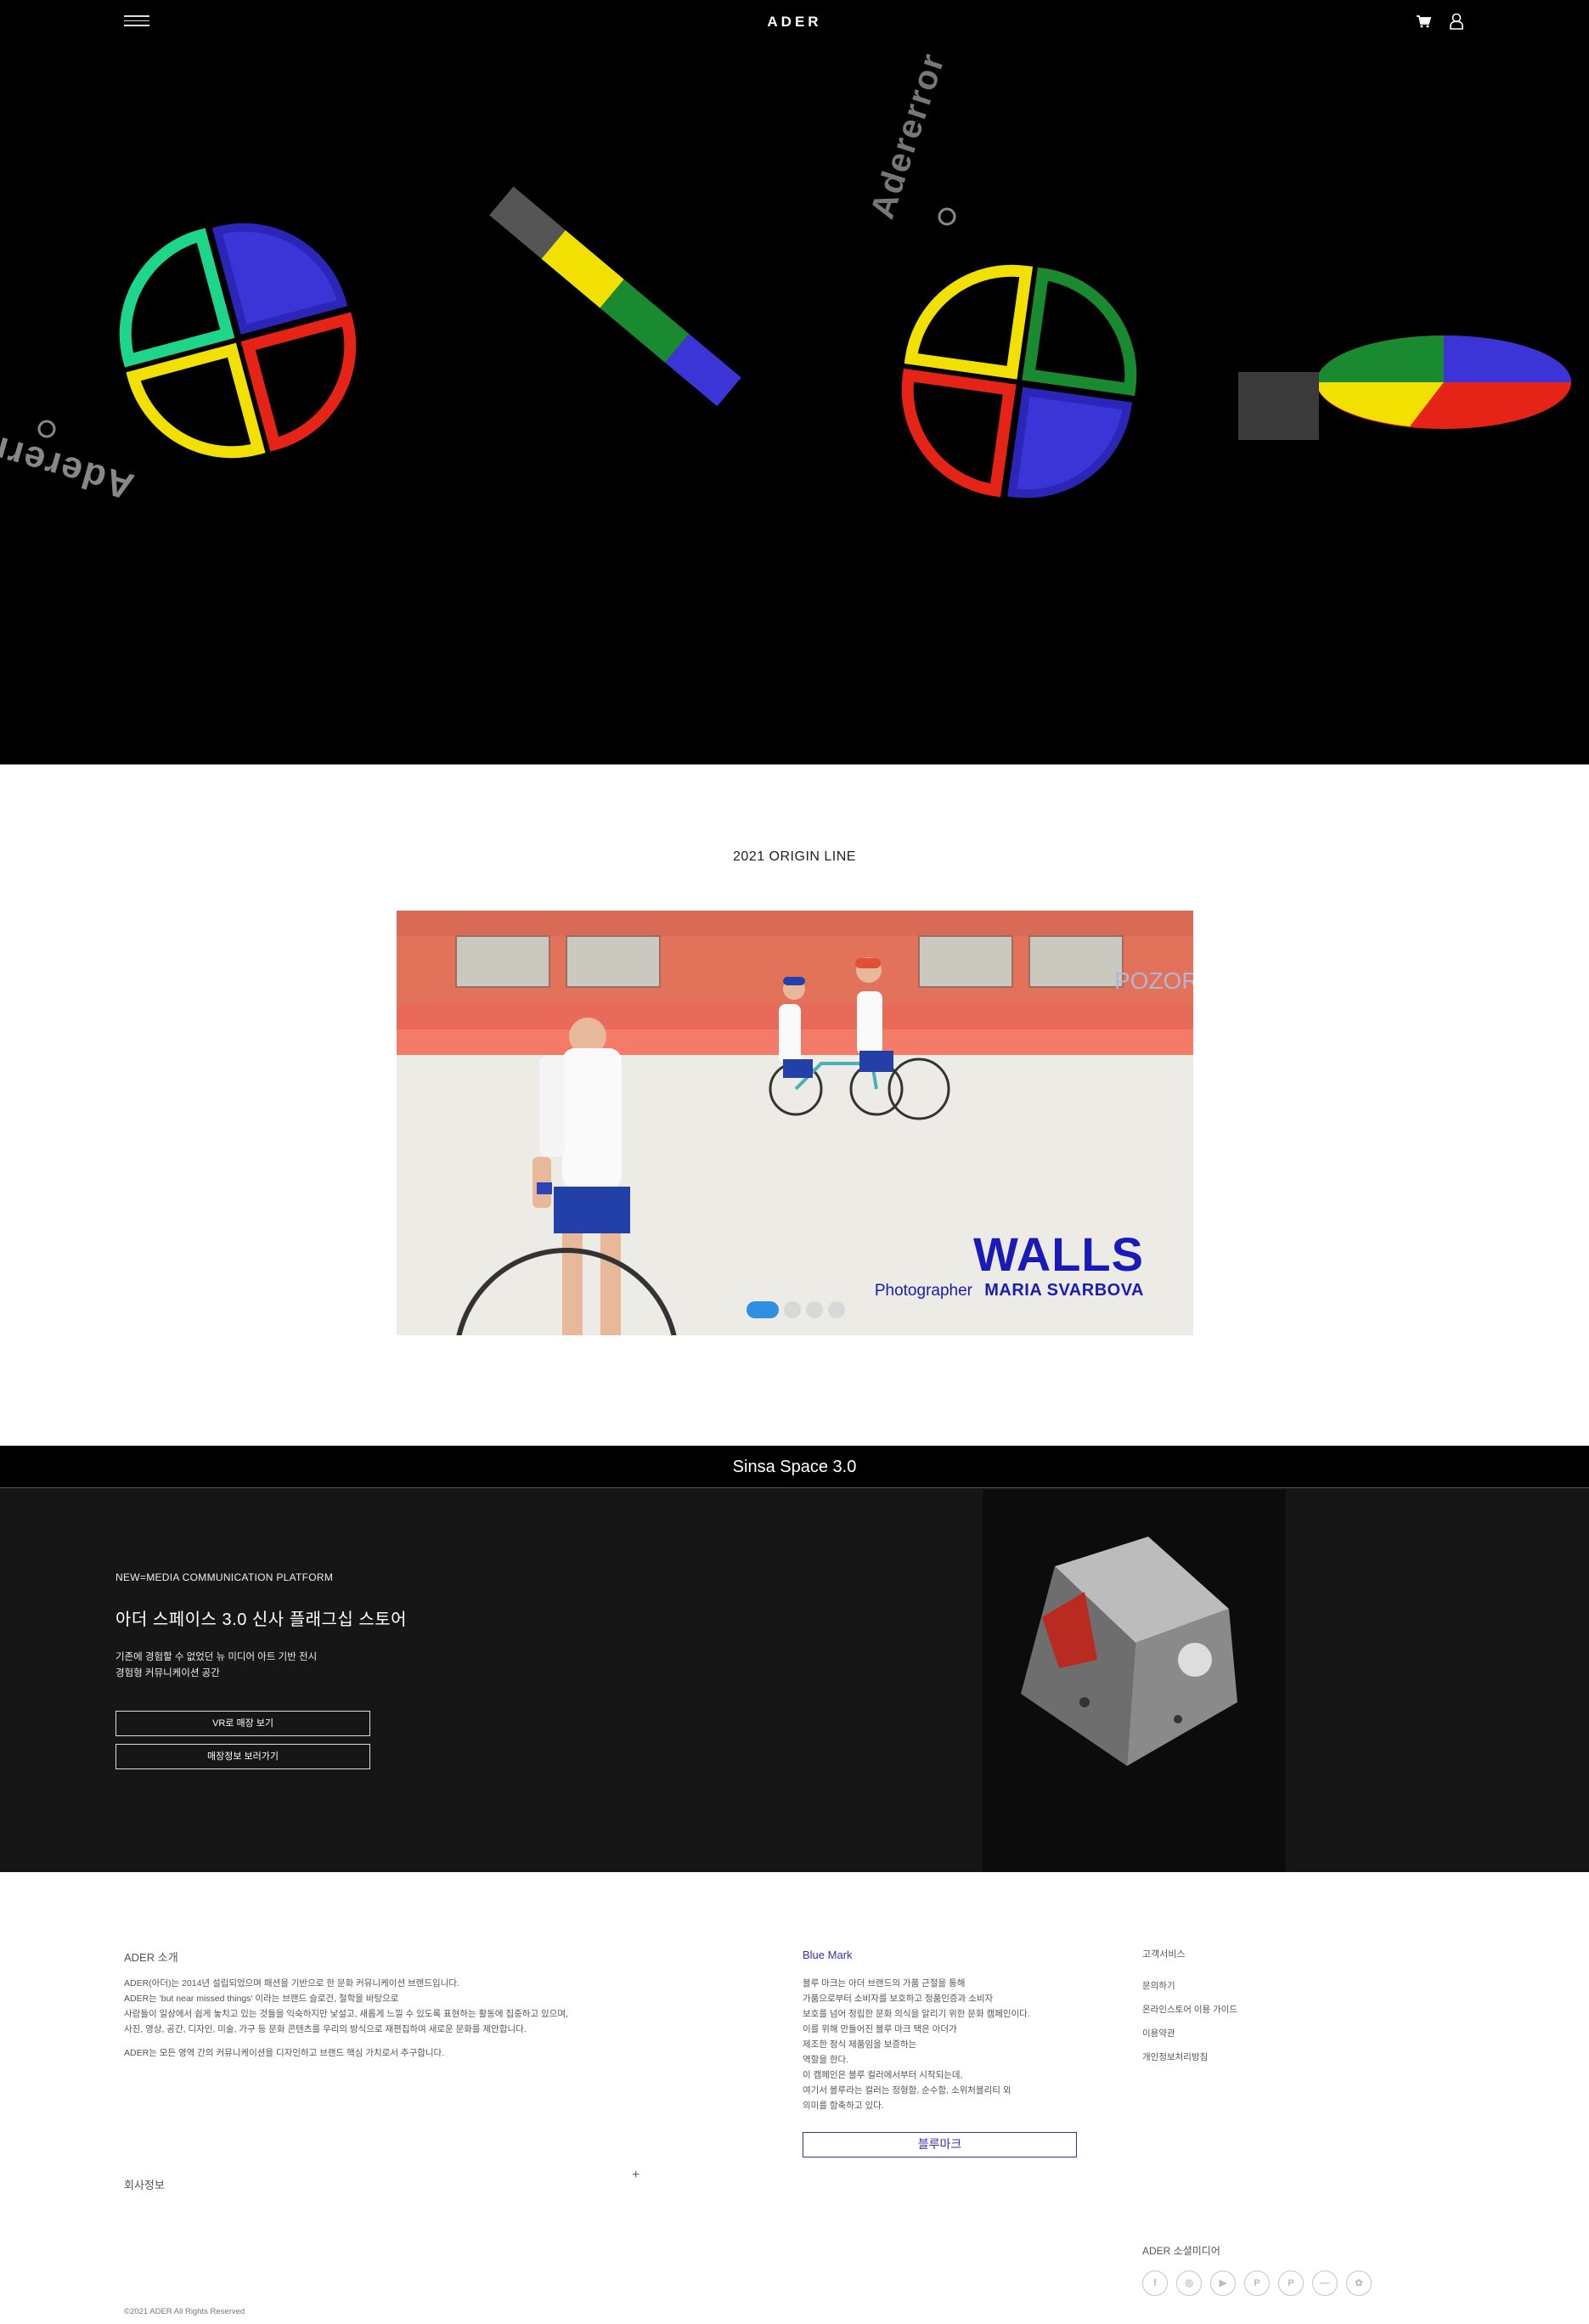 The image size is (1589, 2324). What do you see at coordinates (880, 2029) in the screenshot?
I see `blue-line-4: 이를 위해 만들어진 블루 마크 택은 아더가` at bounding box center [880, 2029].